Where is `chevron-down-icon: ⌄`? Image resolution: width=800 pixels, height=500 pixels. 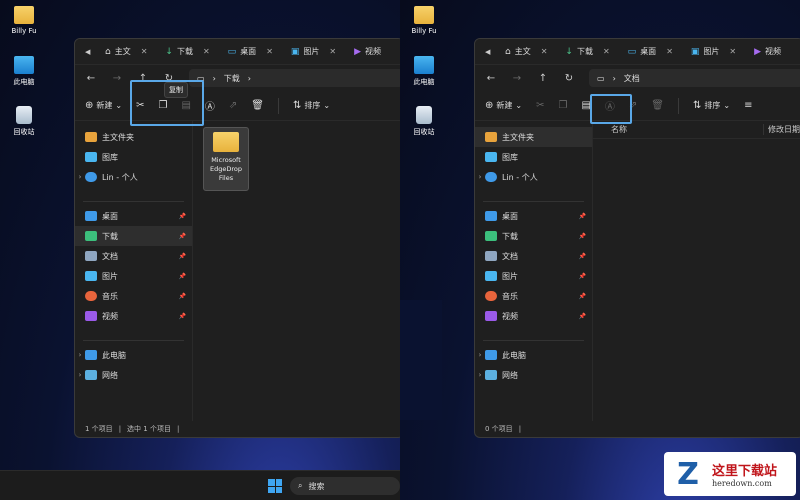 chevron-down-icon: ⌄ is located at coordinates (519, 105).